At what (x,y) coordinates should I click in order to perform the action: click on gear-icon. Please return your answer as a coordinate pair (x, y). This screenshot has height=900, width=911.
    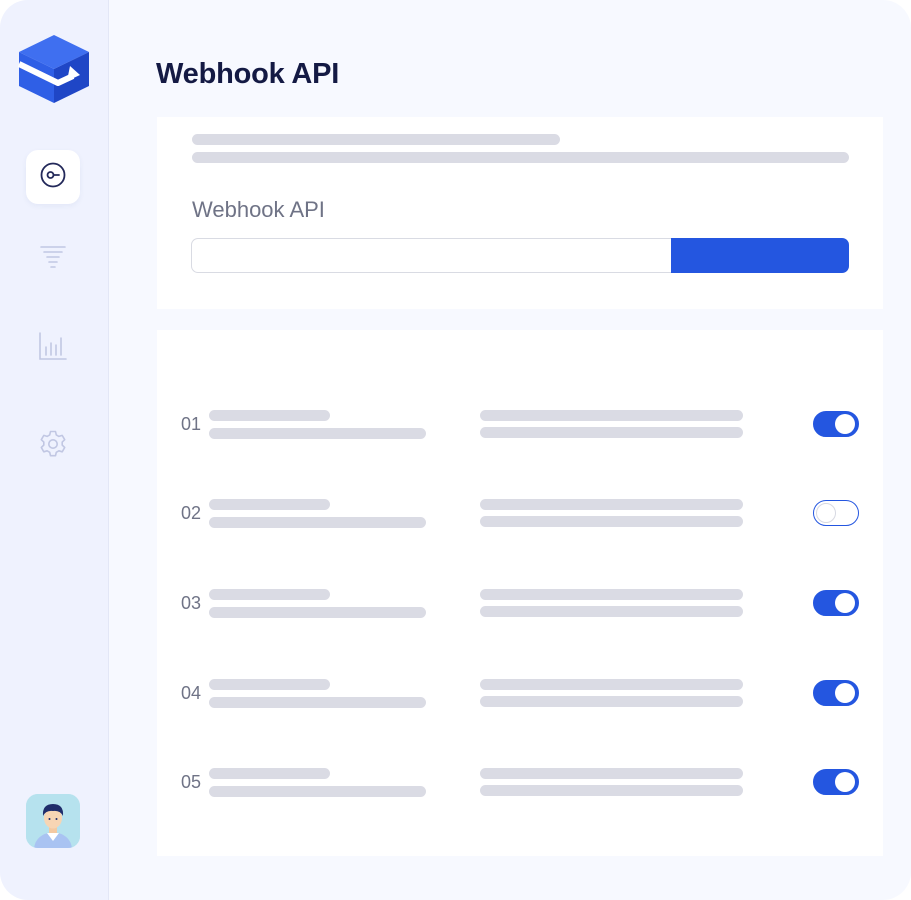
    Looking at the image, I should click on (53, 446).